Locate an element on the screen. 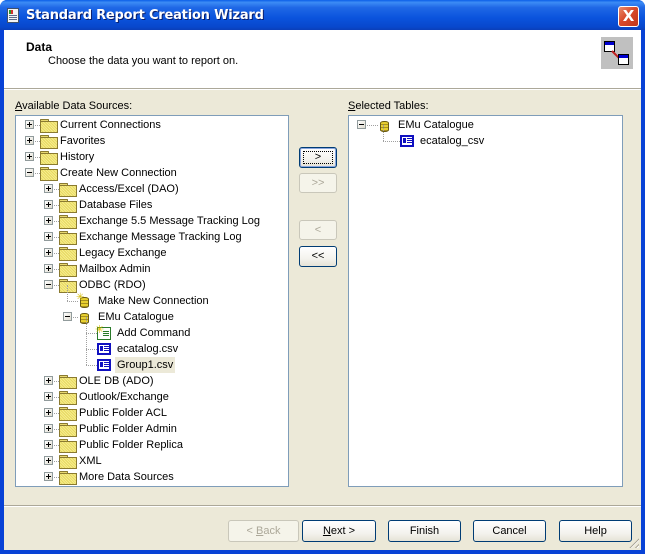 The width and height of the screenshot is (645, 554). label-text: vailable Data Sources: is located at coordinates (77, 106).